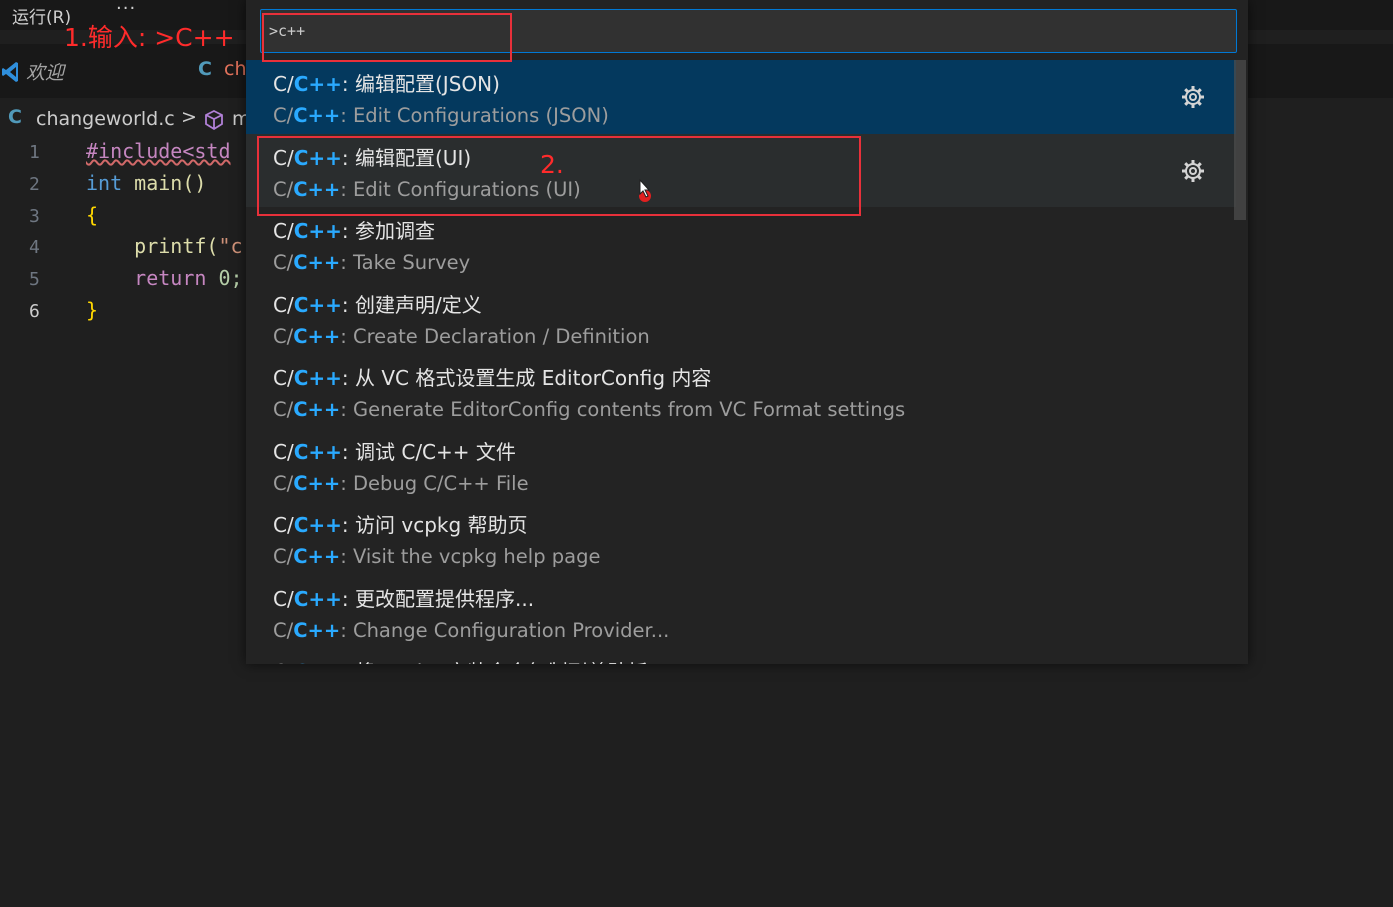  What do you see at coordinates (105, 119) in the screenshot?
I see `breadcrumb-file: changeworld.c` at bounding box center [105, 119].